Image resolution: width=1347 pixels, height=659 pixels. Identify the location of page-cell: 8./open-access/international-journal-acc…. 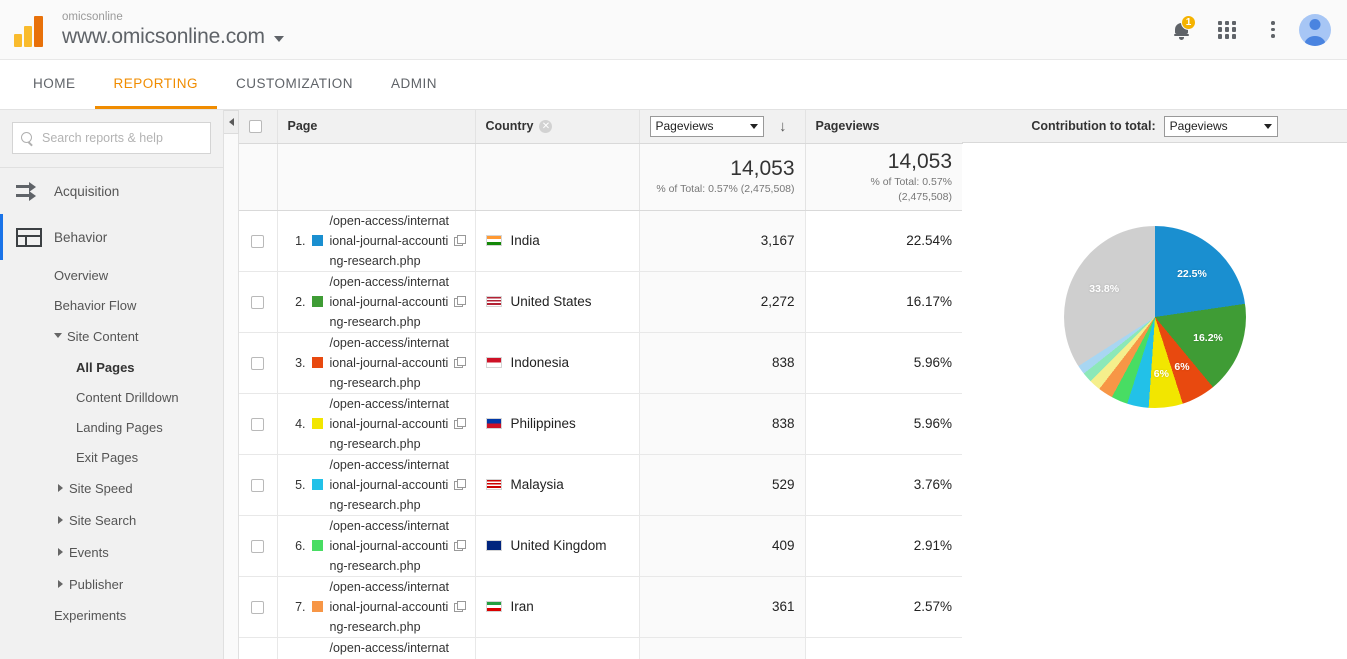
(376, 648).